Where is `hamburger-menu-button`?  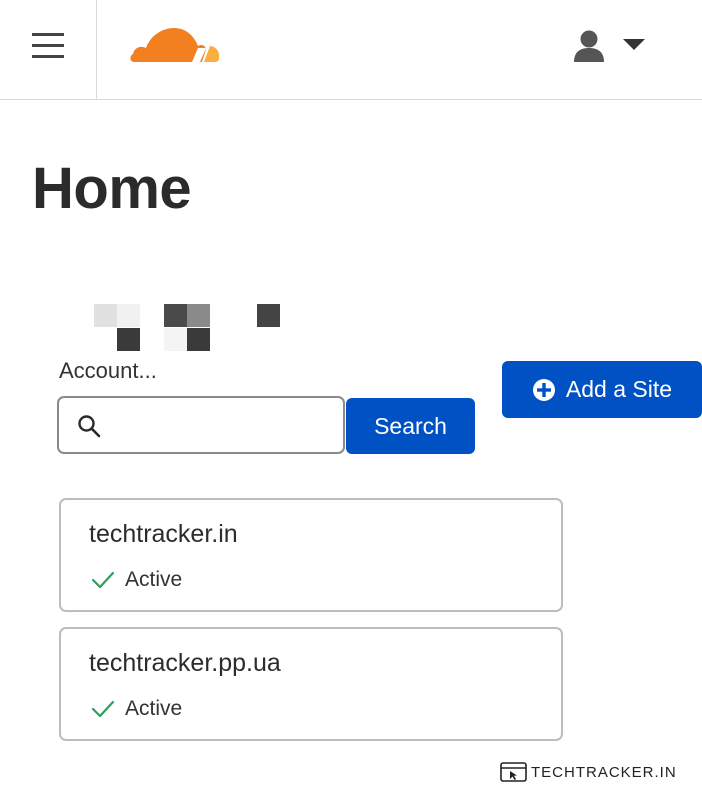 hamburger-menu-button is located at coordinates (48, 49).